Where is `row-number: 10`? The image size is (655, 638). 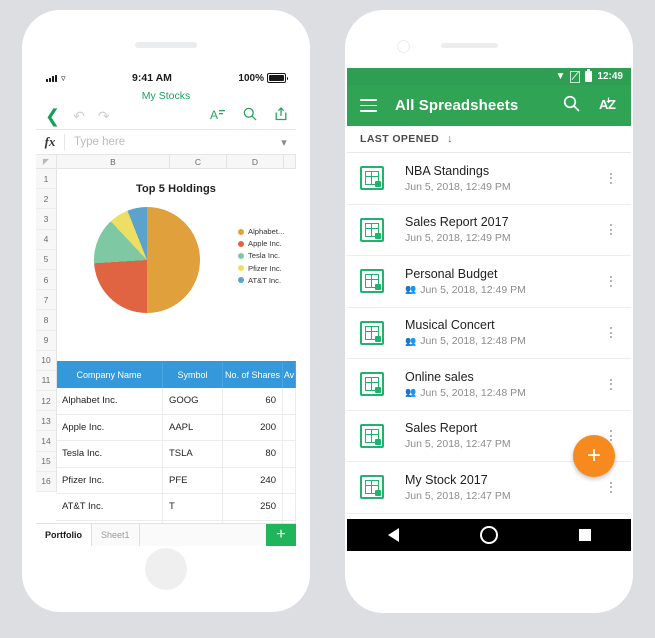
row-number: 10 is located at coordinates (46, 361).